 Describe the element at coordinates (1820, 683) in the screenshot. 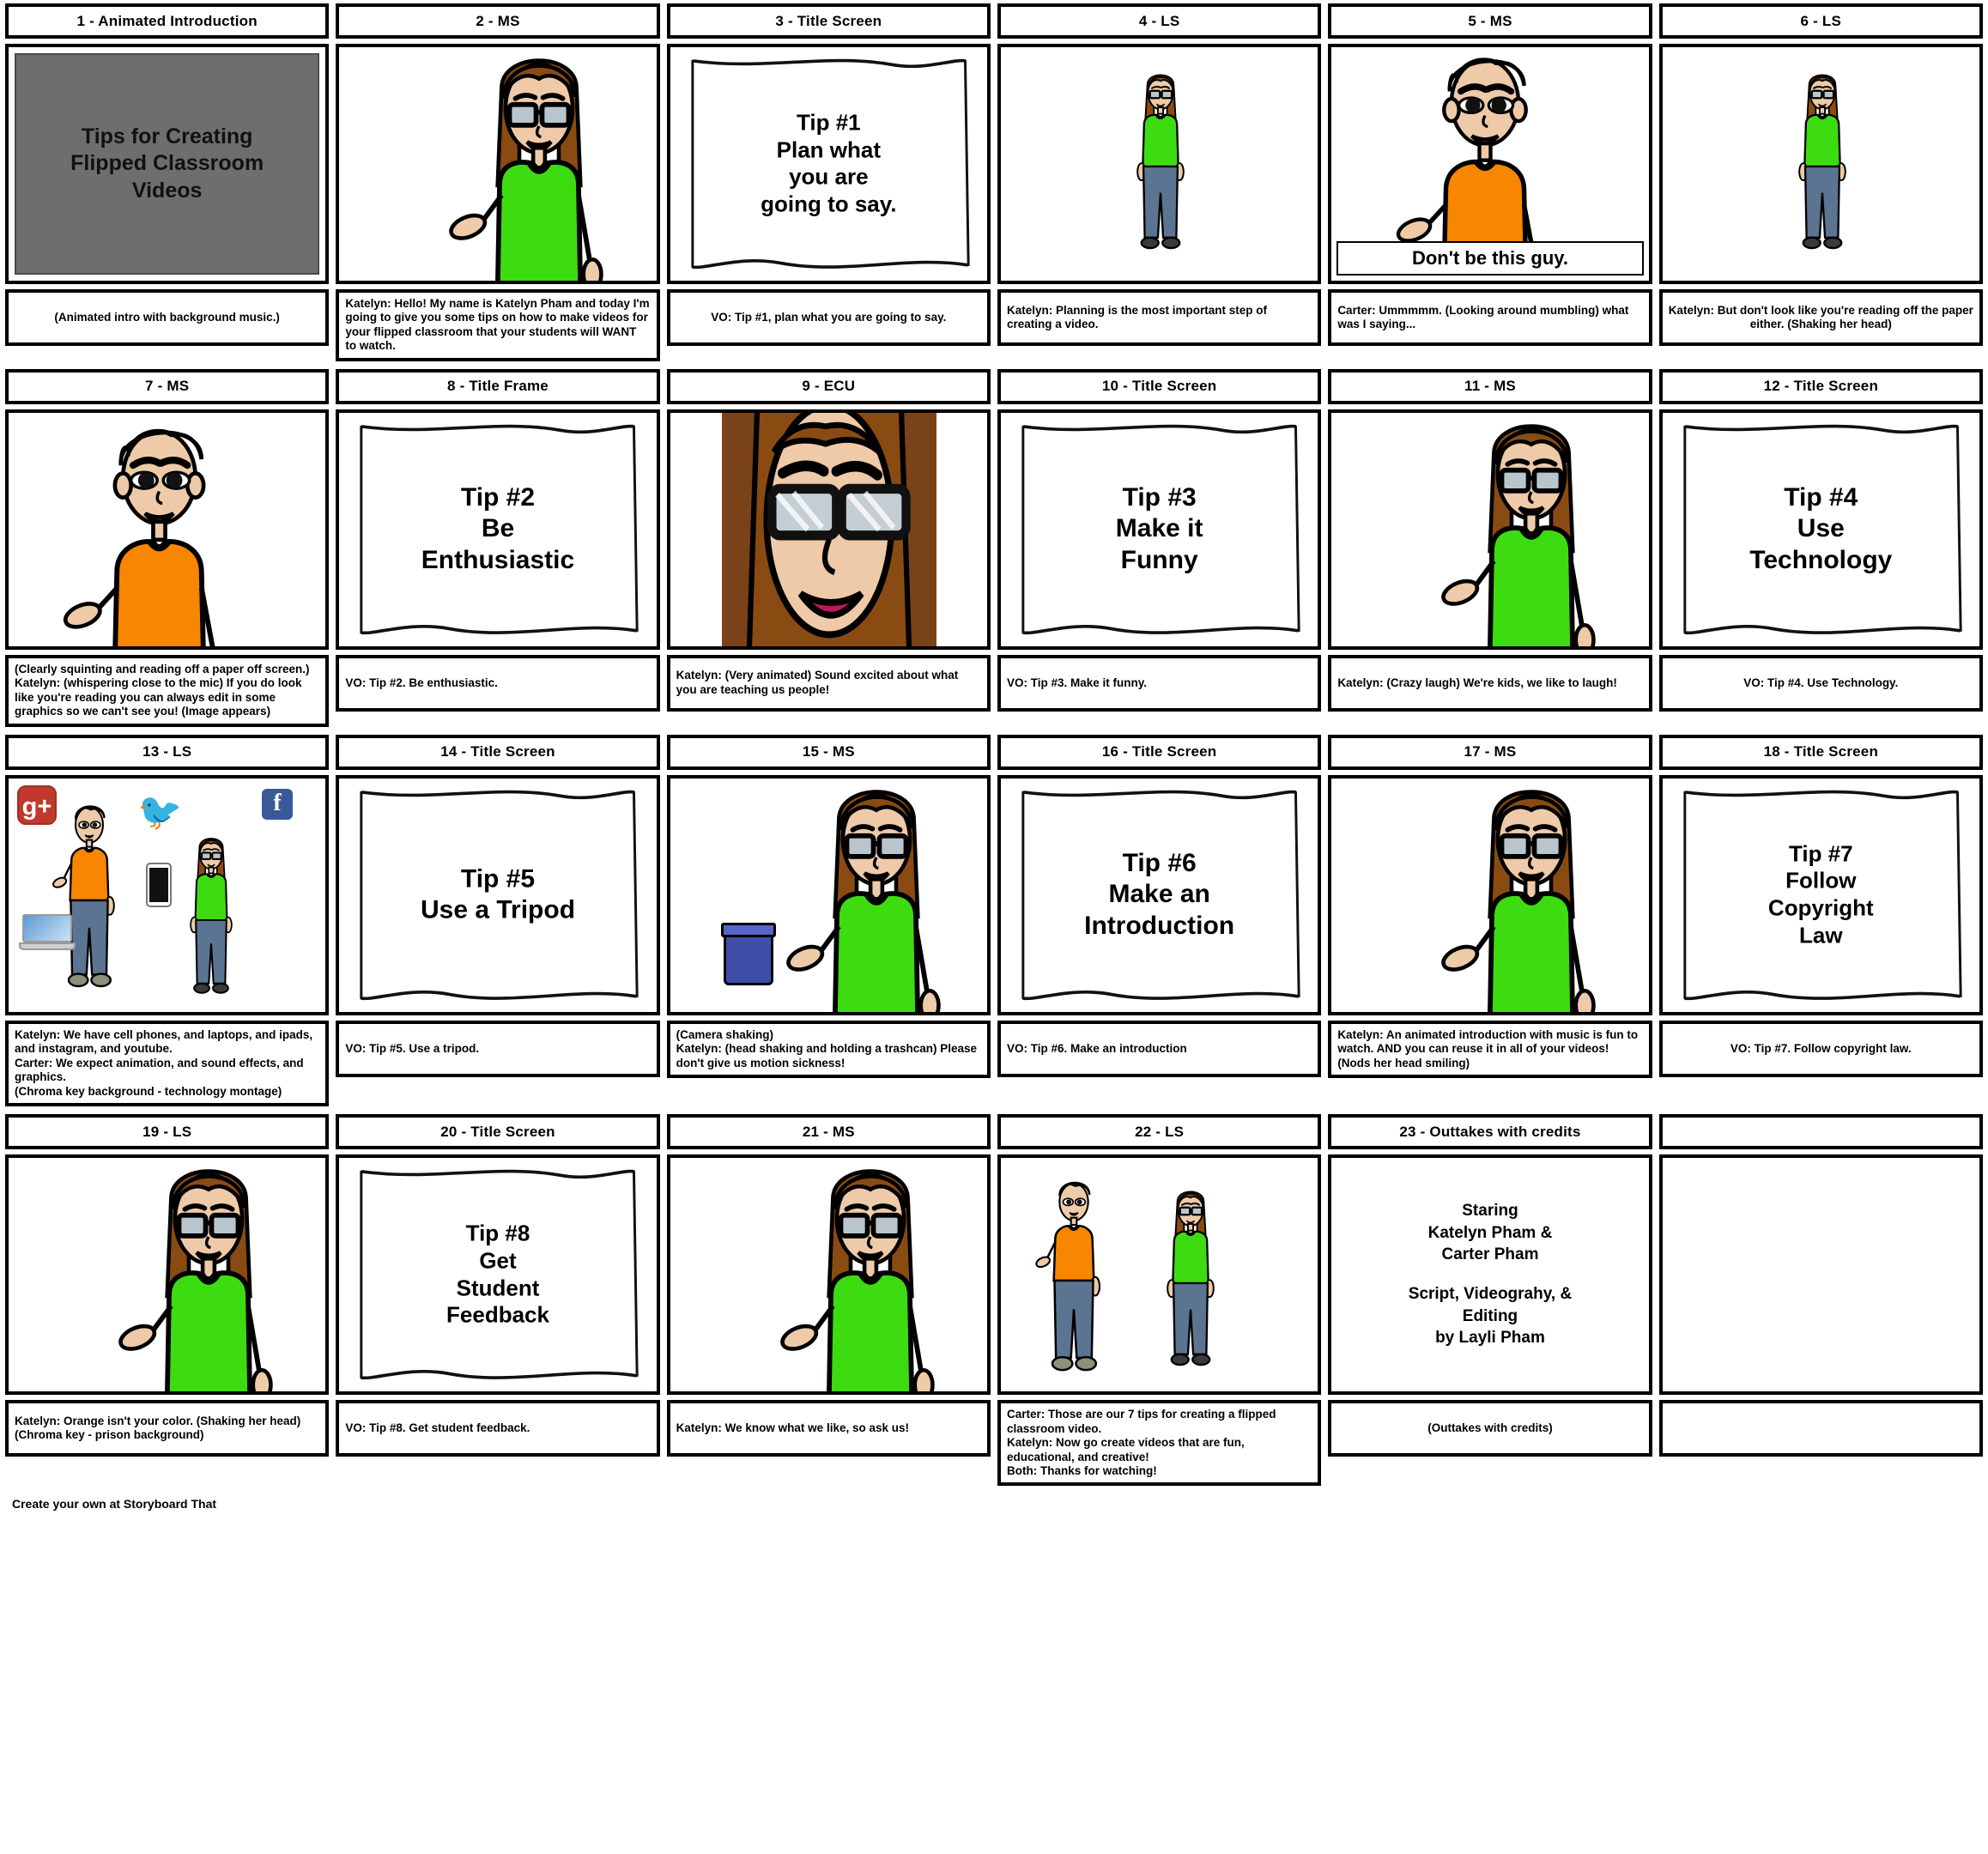

I see `panel-caption: VO: Tip #4. Use Technology.` at that location.